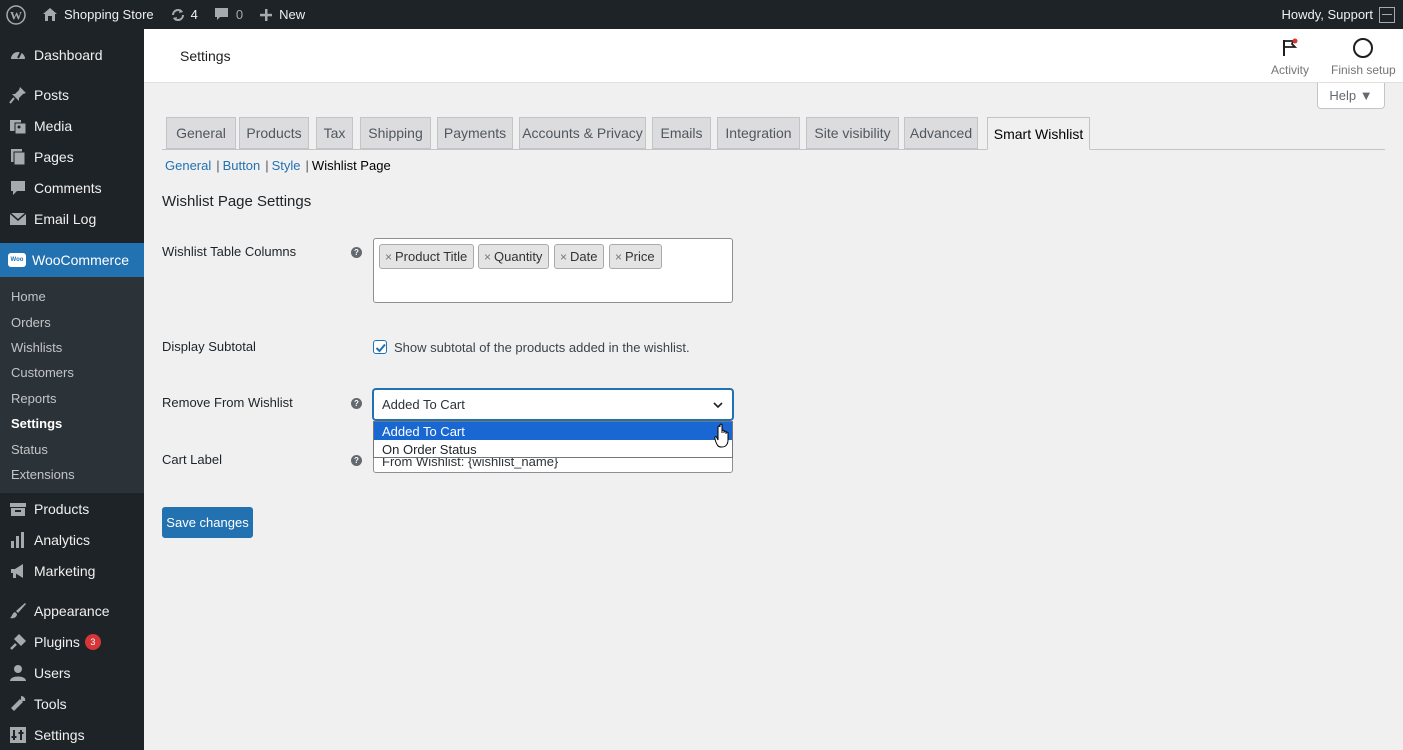 This screenshot has width=1403, height=750. I want to click on menu-settings: Settings, so click(72, 734).